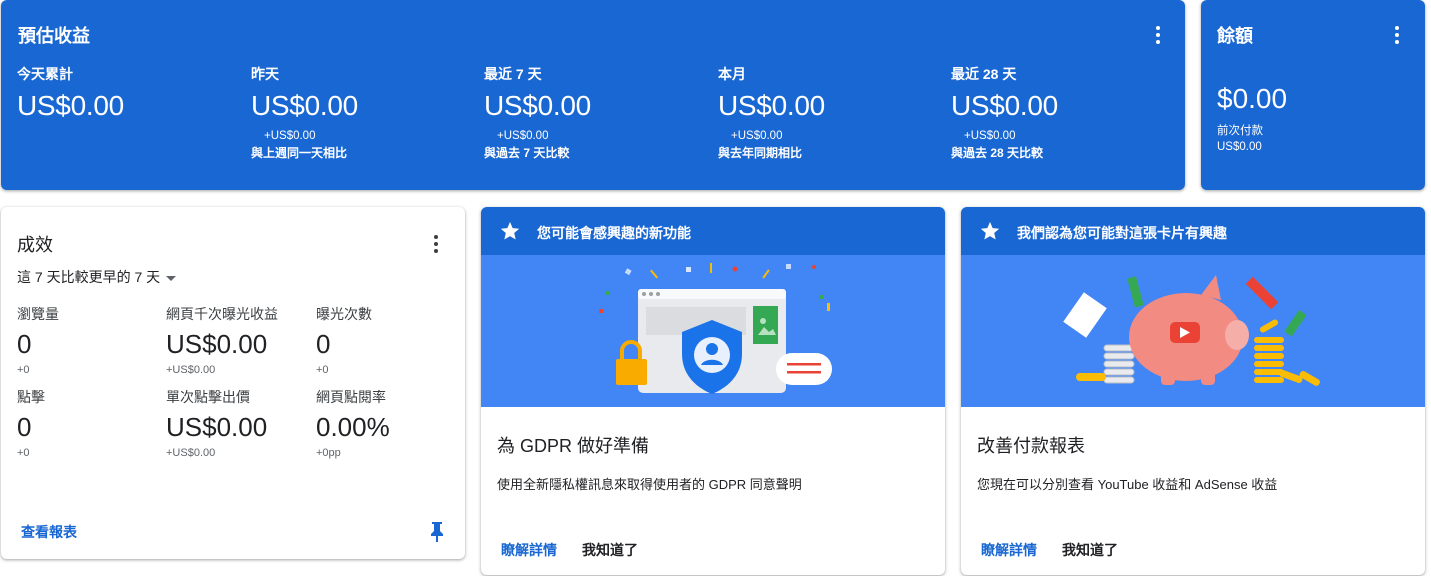 This screenshot has height=576, width=1431. What do you see at coordinates (208, 397) in the screenshot?
I see `metric-label: 單次點擊出價` at bounding box center [208, 397].